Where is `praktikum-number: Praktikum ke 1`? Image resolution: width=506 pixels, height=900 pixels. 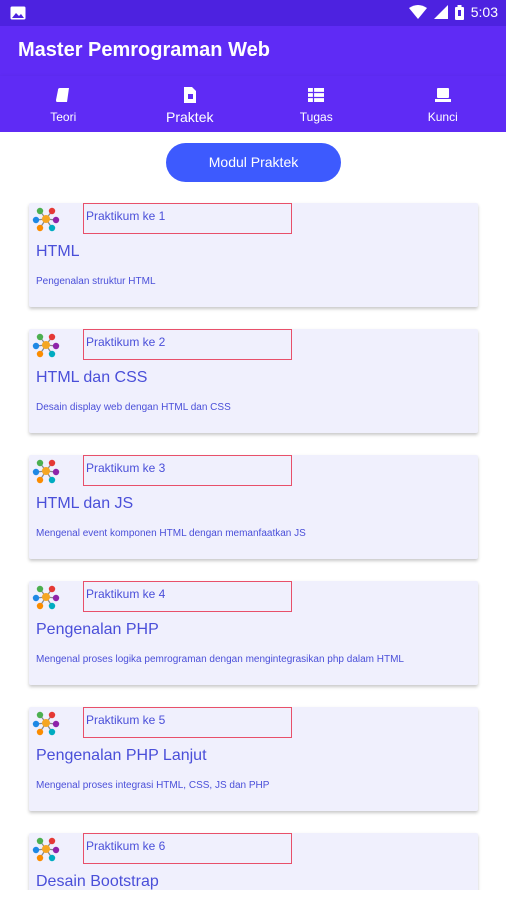 praktikum-number: Praktikum ke 1 is located at coordinates (126, 216).